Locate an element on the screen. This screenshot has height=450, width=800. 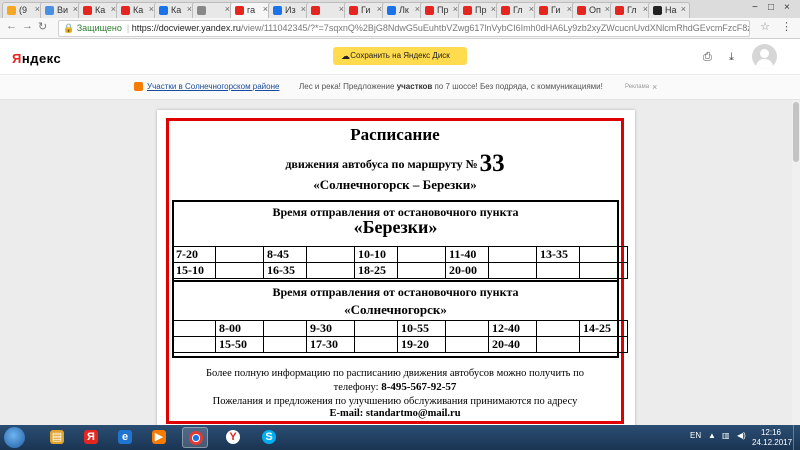
table-row: 8-00 9-30 10-55 12-40 14-25 is located at coordinates (400, 328).